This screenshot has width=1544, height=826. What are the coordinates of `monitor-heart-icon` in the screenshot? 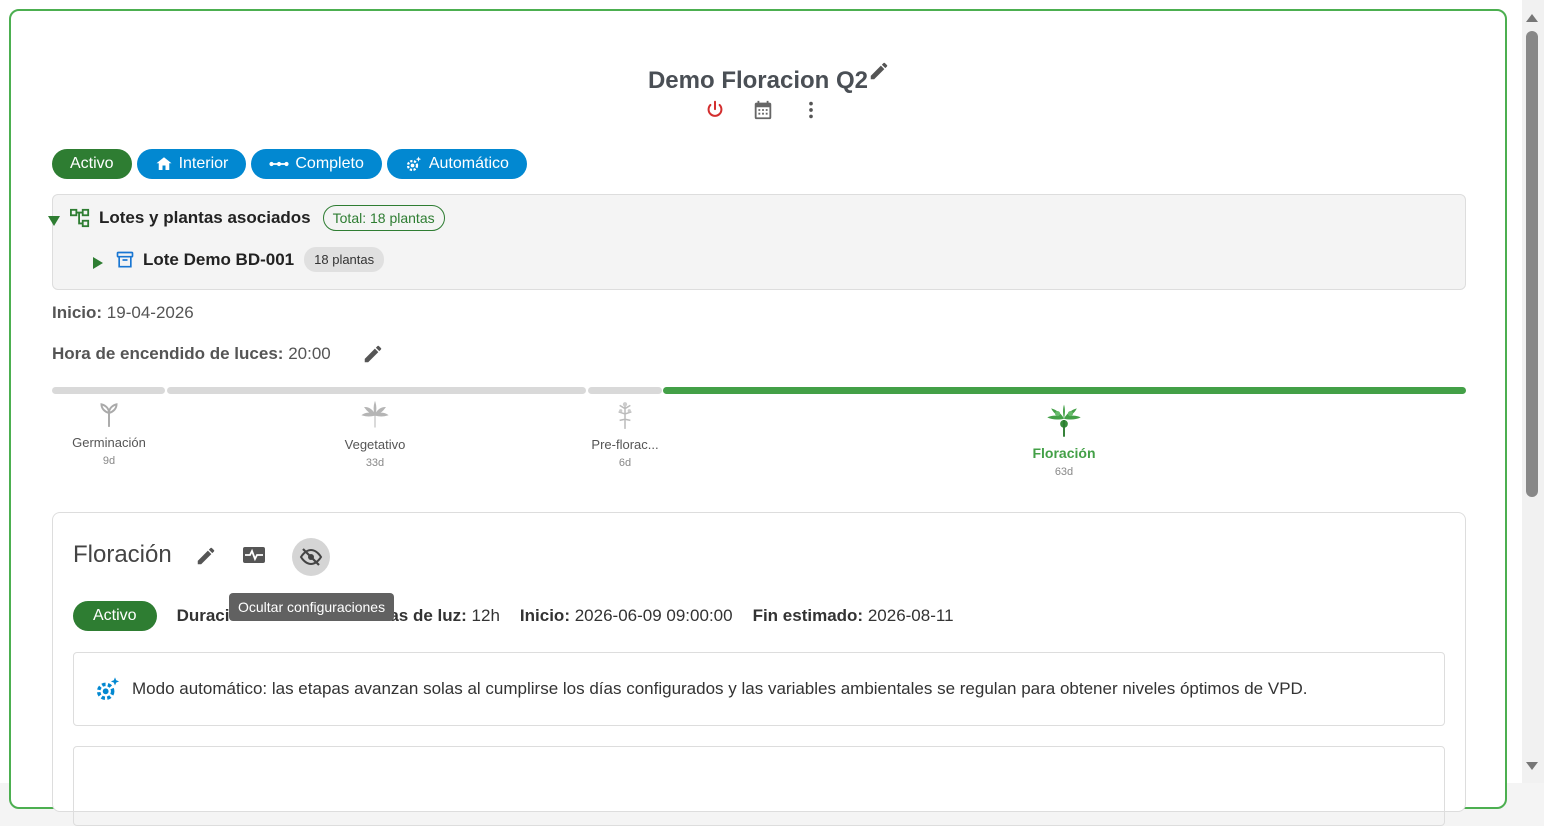 It's located at (254, 555).